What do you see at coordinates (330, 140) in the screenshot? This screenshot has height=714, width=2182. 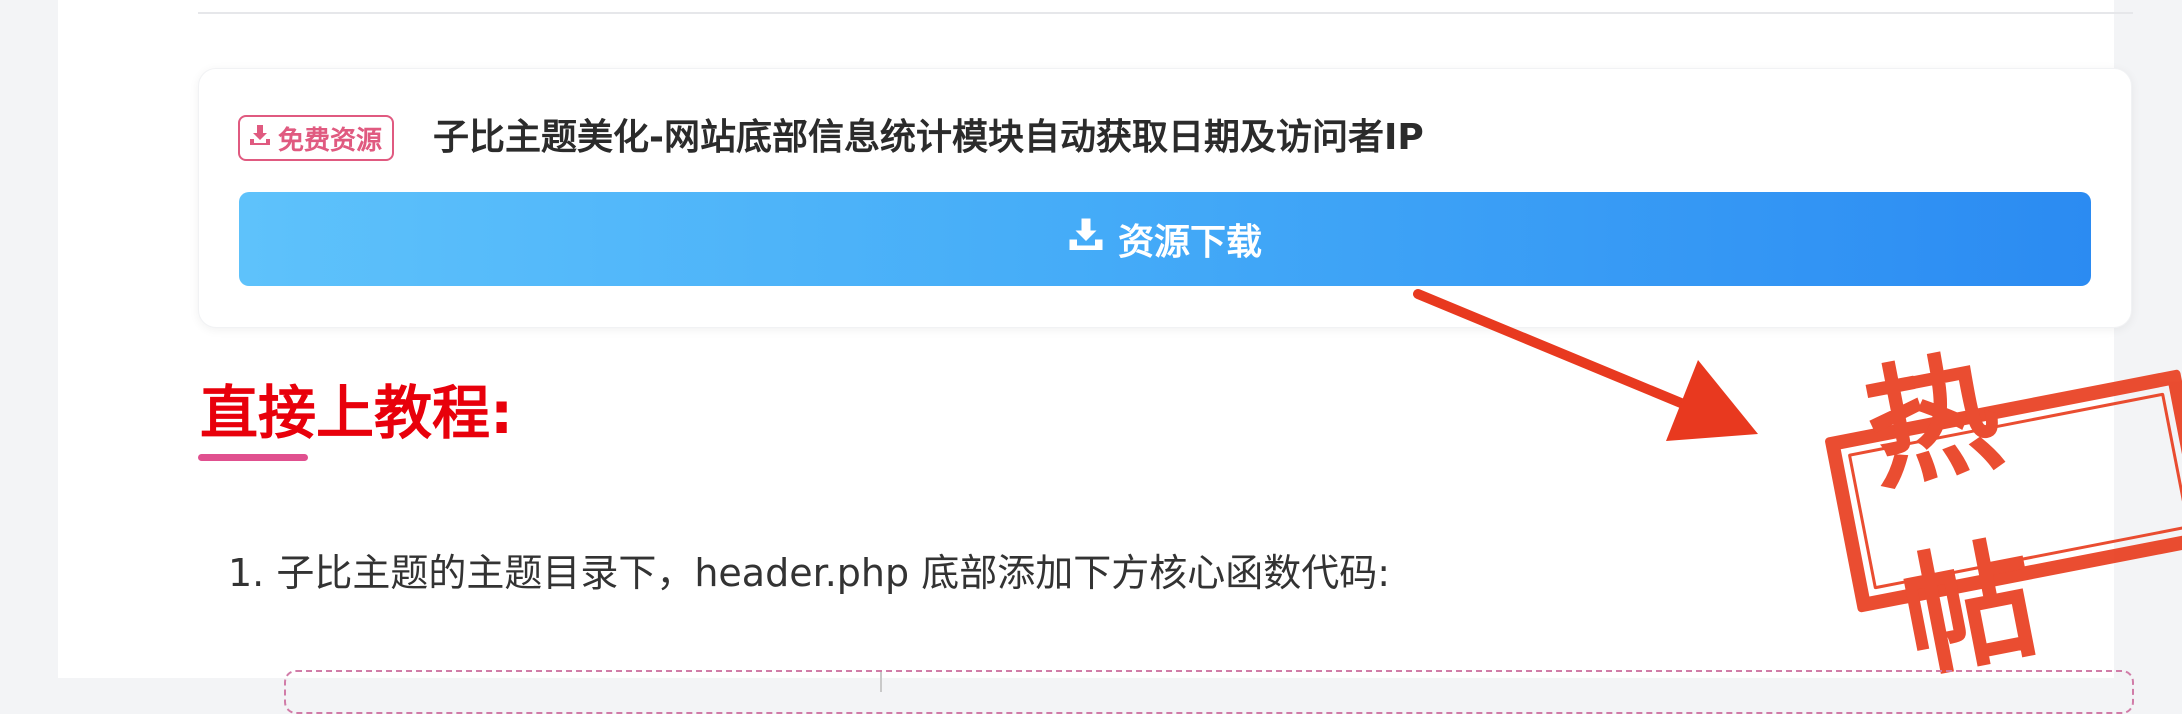 I see `badge-label: 免费资源` at bounding box center [330, 140].